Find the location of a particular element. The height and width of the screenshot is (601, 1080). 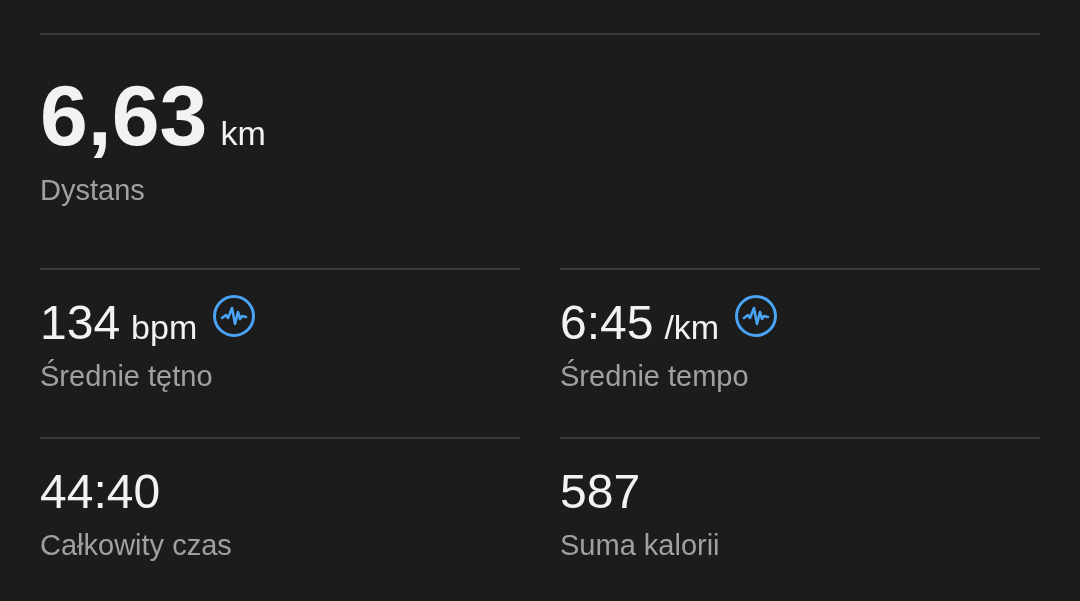

stat-label: Średnie tętno is located at coordinates (126, 376).